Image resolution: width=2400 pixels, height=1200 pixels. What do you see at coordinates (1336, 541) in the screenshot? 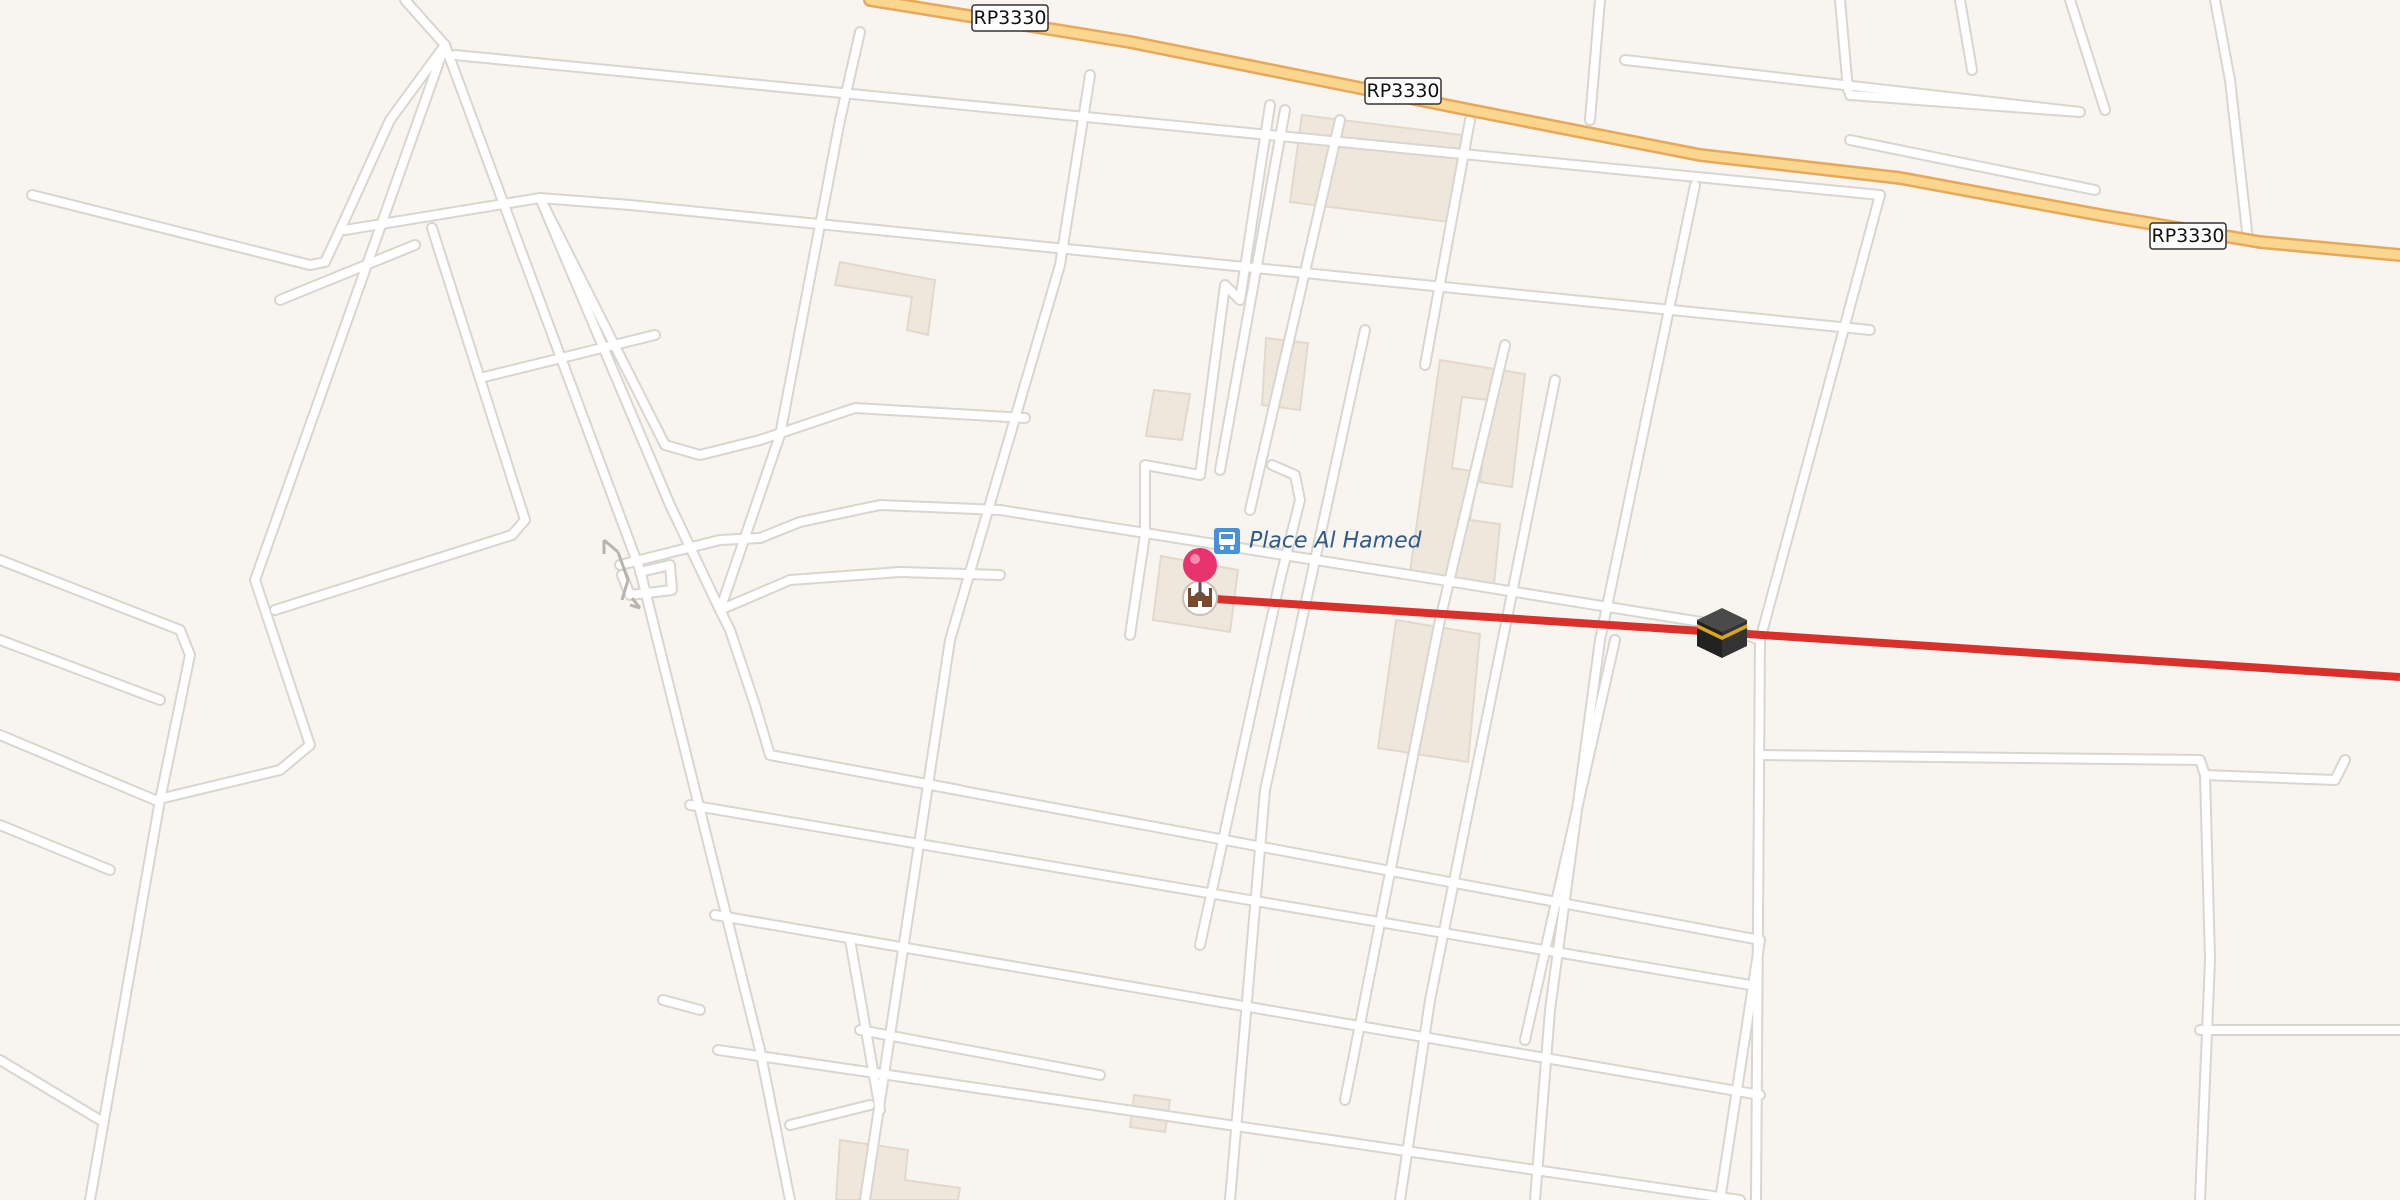
I see `bus-stop-label: Place Al Hamed` at bounding box center [1336, 541].